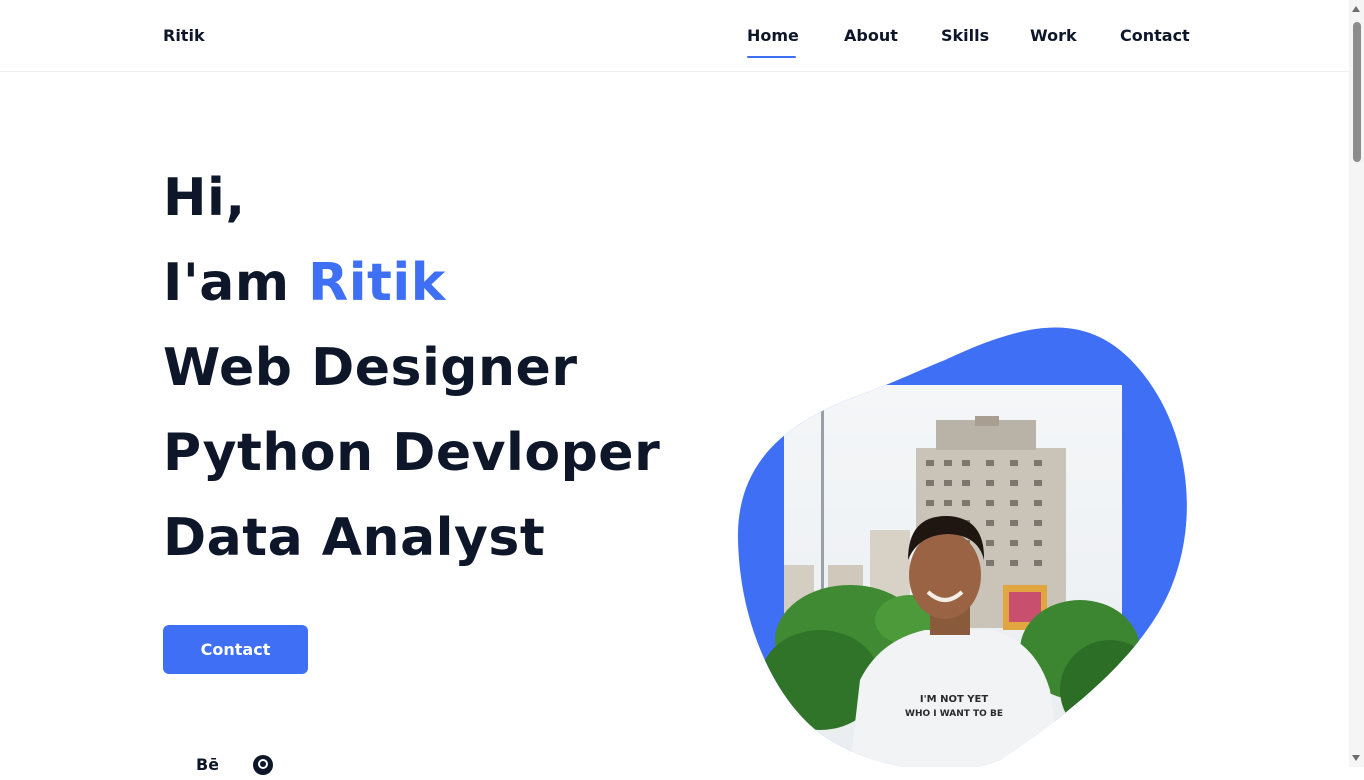  Describe the element at coordinates (236, 283) in the screenshot. I see `hero-intro-prefix: I'am` at that location.